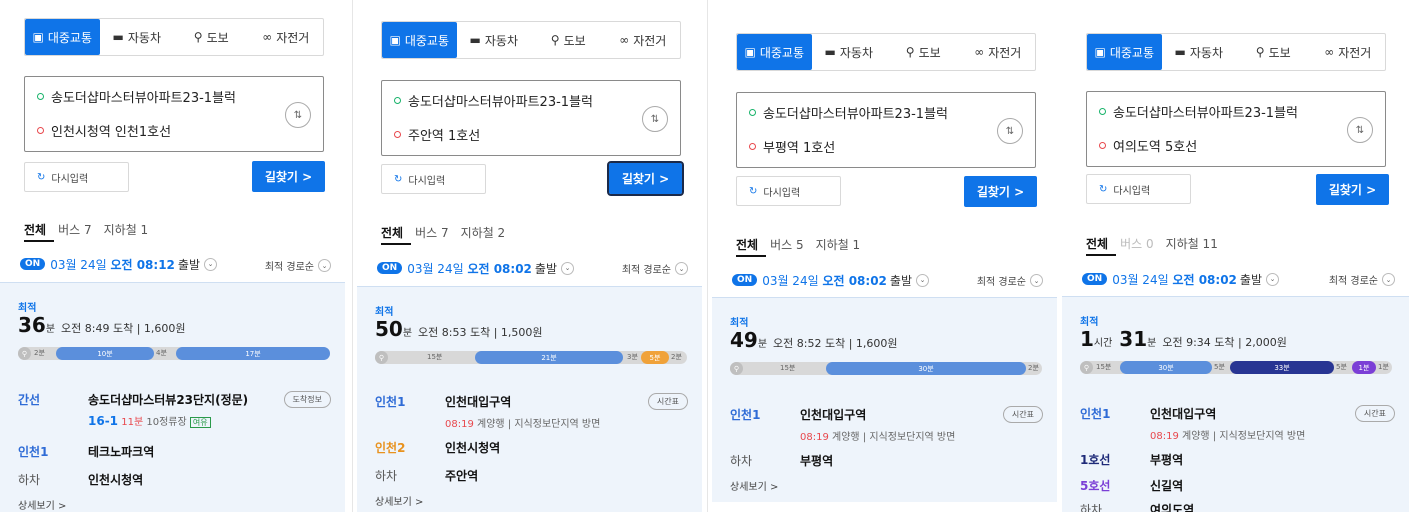 The image size is (1409, 512). What do you see at coordinates (1148, 145) in the screenshot?
I see `end-field: 여의도역 5호선` at bounding box center [1148, 145].